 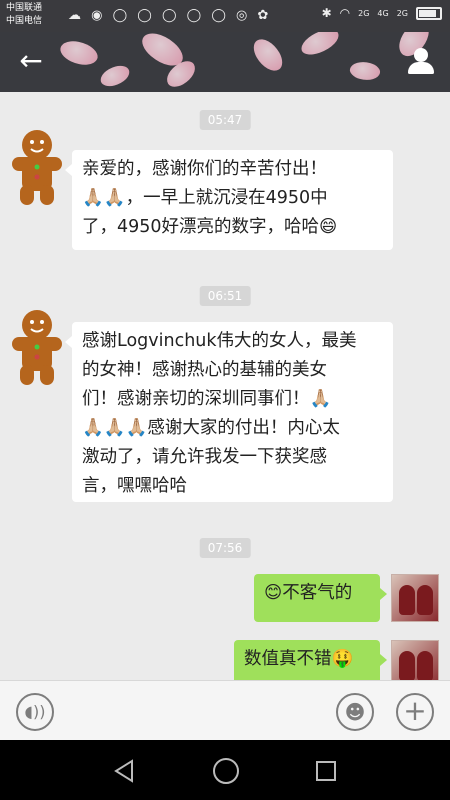 What do you see at coordinates (125, 771) in the screenshot?
I see `triangle-back-icon` at bounding box center [125, 771].